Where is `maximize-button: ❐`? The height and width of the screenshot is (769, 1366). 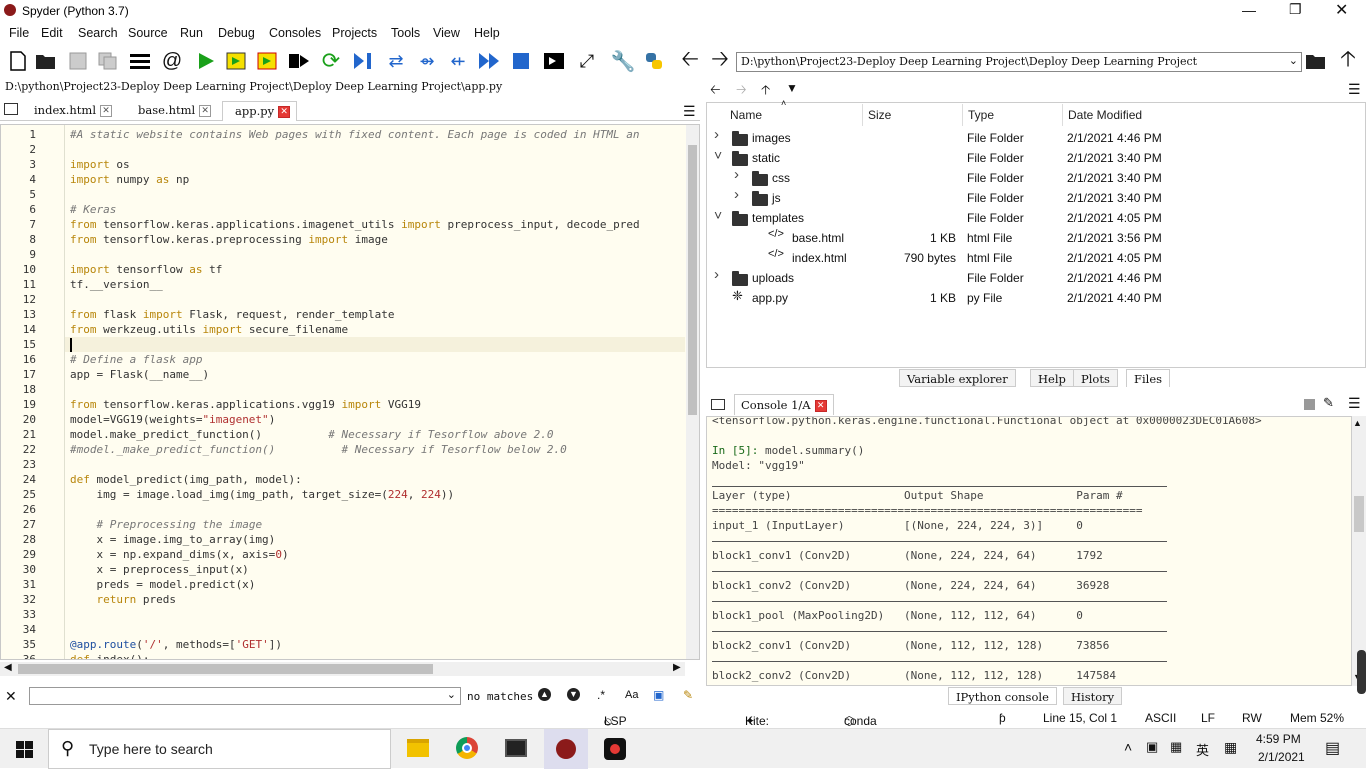
maximize-button: ❐ is located at coordinates (1295, 9).